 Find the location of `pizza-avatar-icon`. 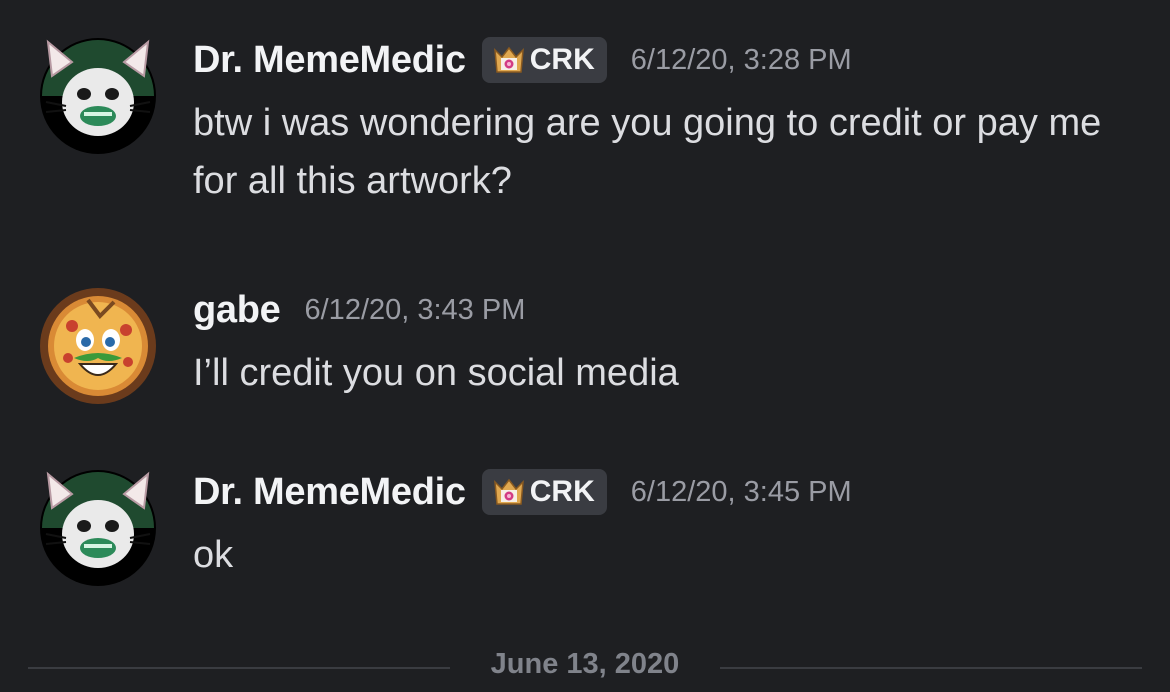

pizza-avatar-icon is located at coordinates (98, 346).